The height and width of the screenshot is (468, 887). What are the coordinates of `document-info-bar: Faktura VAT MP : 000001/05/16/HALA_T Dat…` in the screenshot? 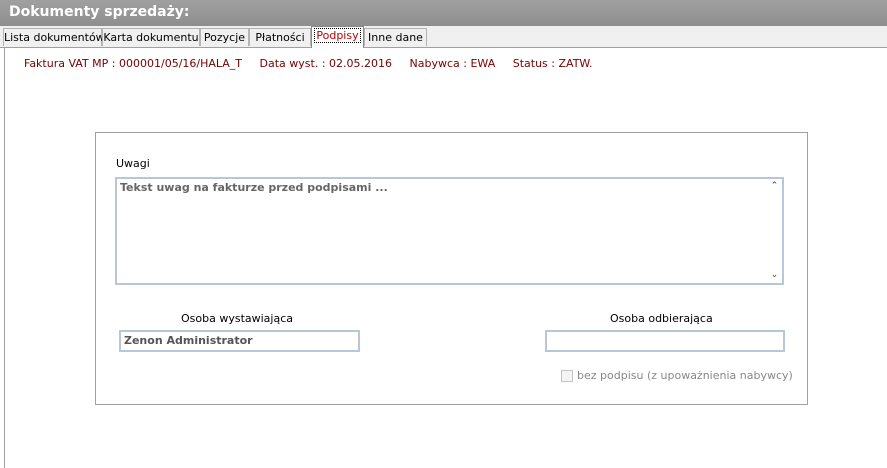 It's located at (315, 63).